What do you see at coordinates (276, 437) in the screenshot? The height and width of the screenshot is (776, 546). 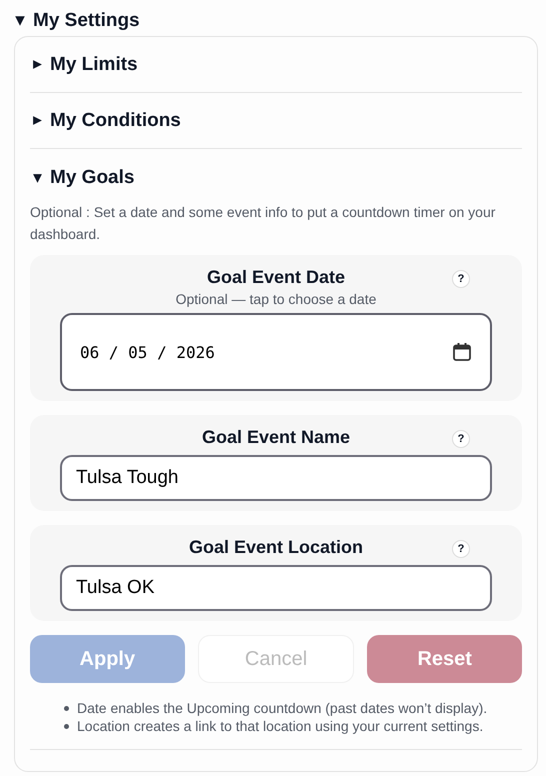 I see `field-label: Goal Event Name` at bounding box center [276, 437].